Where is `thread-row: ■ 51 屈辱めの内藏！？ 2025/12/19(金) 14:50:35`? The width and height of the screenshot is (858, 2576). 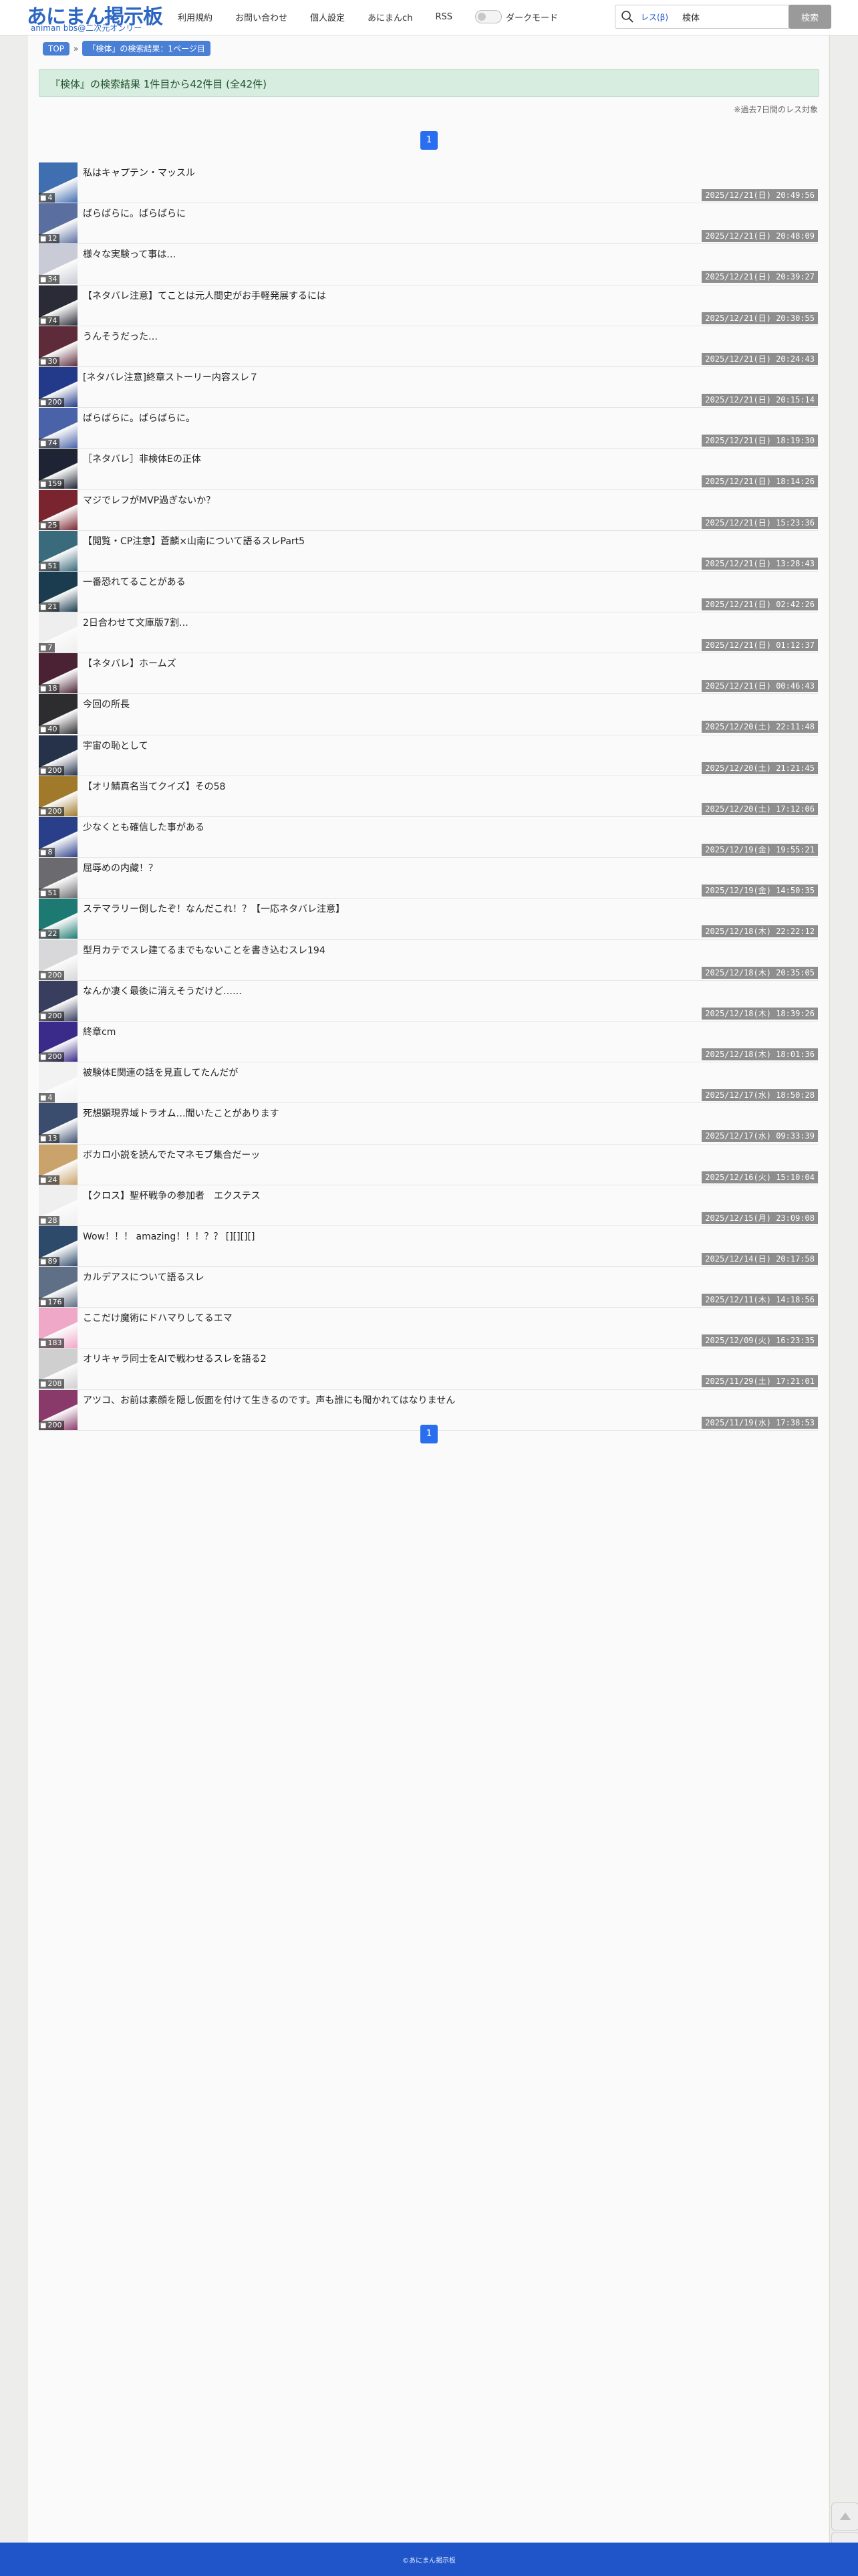
thread-row: ■ 51 屈辱めの内藏！？ 2025/12/19(金) 14:50:35 is located at coordinates (428, 878).